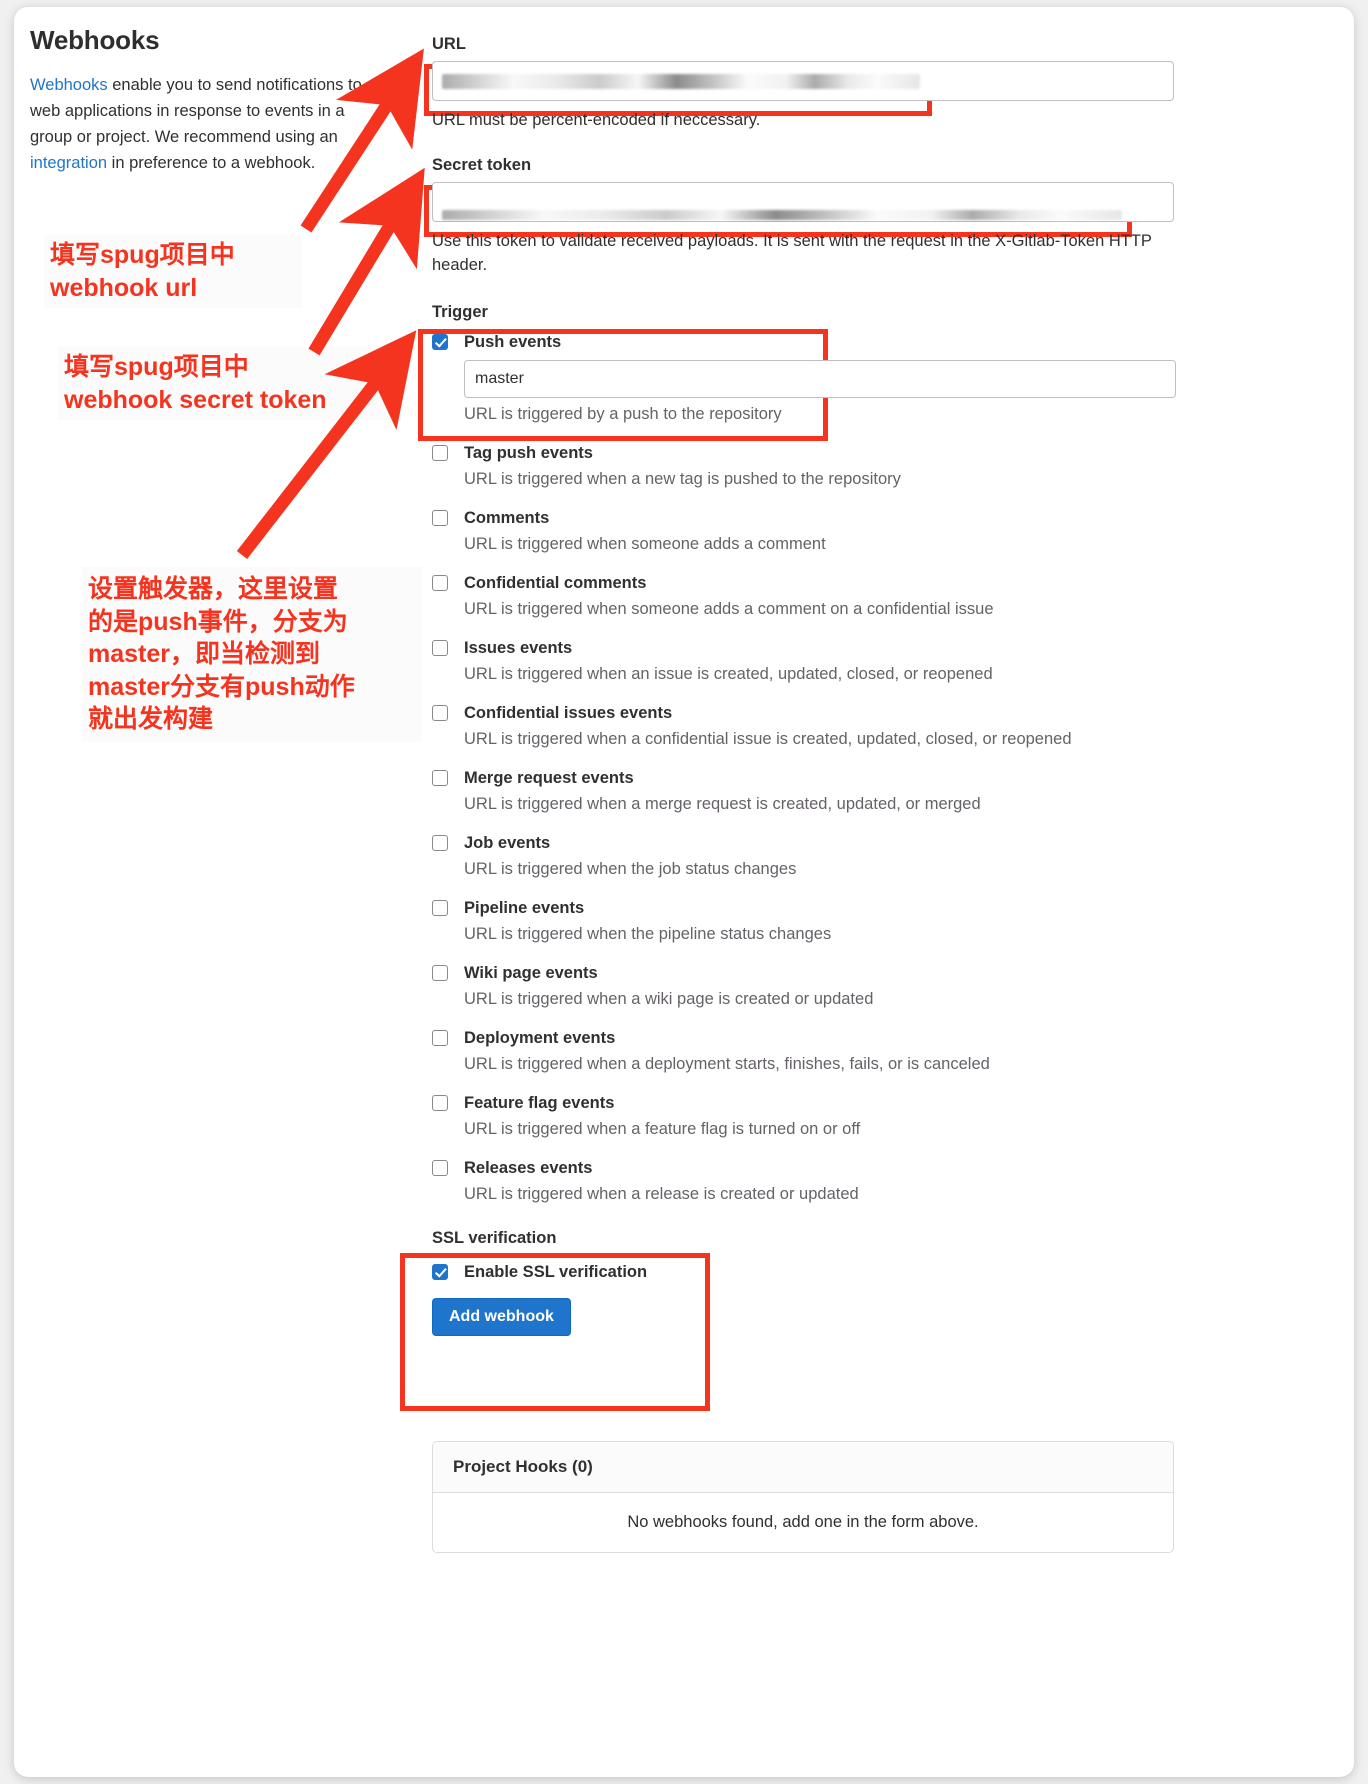  I want to click on intro-text-part-2: in preference to a webhook., so click(211, 163).